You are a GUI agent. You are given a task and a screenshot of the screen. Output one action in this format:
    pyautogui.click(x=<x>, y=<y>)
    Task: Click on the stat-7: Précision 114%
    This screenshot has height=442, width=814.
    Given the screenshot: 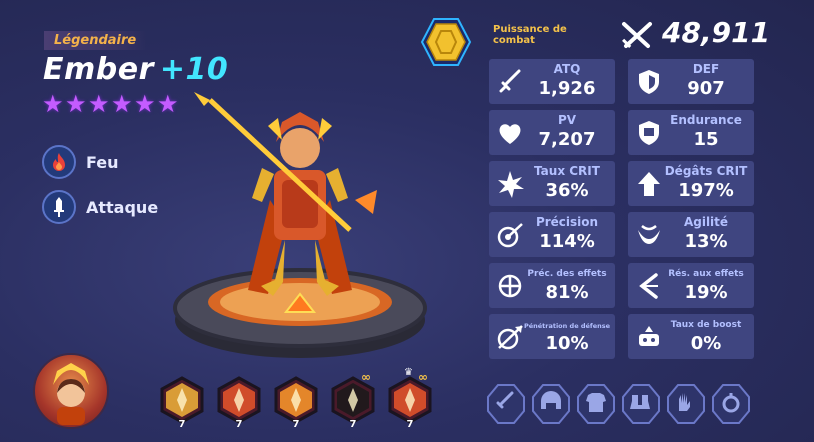 What is the action you would take?
    pyautogui.click(x=552, y=234)
    